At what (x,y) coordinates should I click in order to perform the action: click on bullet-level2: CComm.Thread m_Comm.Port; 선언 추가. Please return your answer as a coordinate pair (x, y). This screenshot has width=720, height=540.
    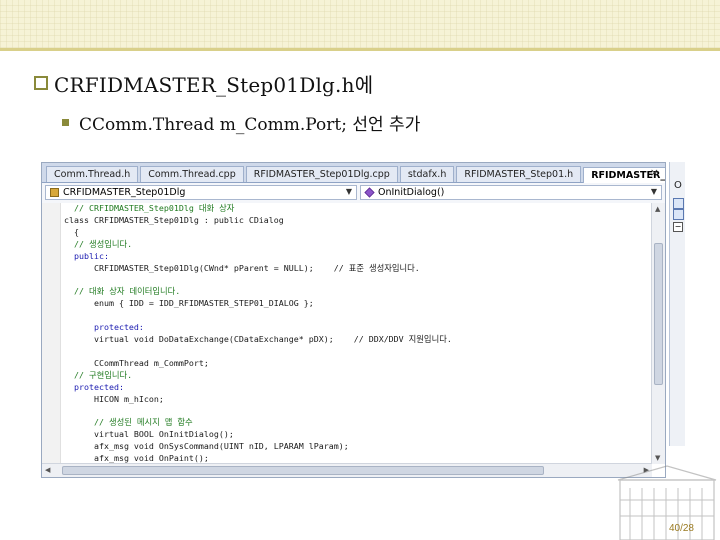
    Looking at the image, I should click on (241, 123).